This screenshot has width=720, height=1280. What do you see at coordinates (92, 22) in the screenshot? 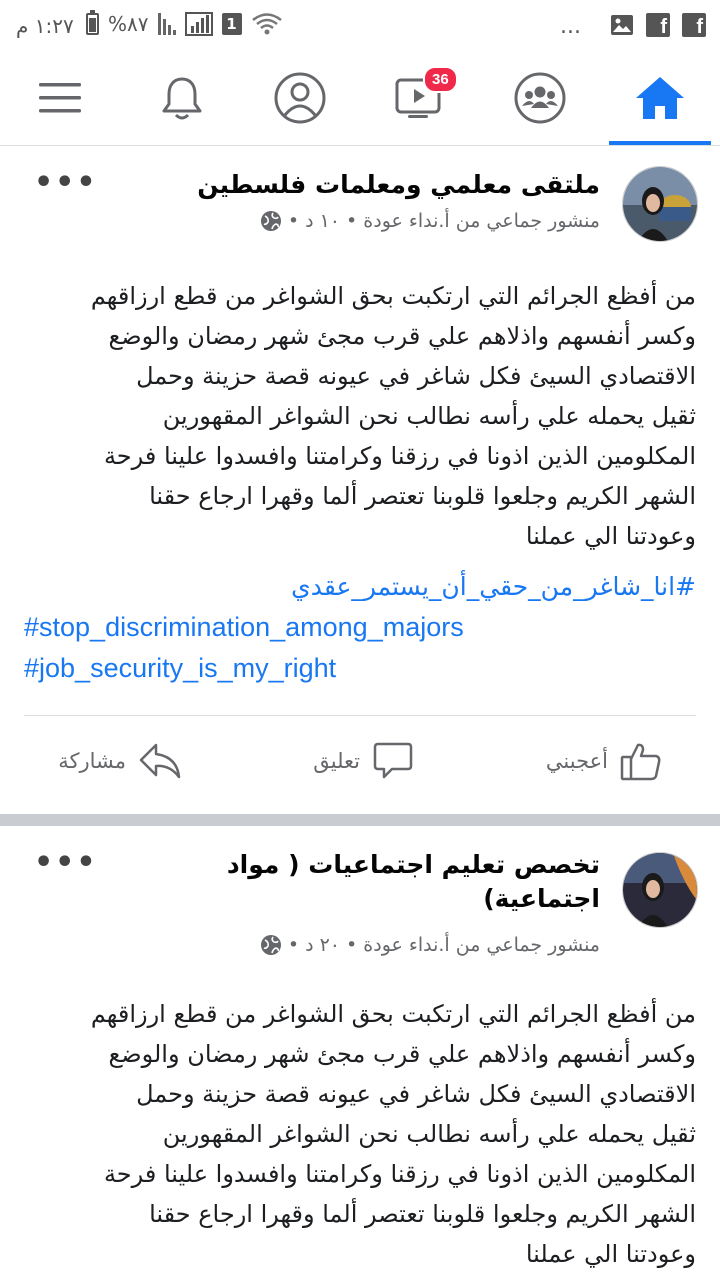
I see `battery-icon` at bounding box center [92, 22].